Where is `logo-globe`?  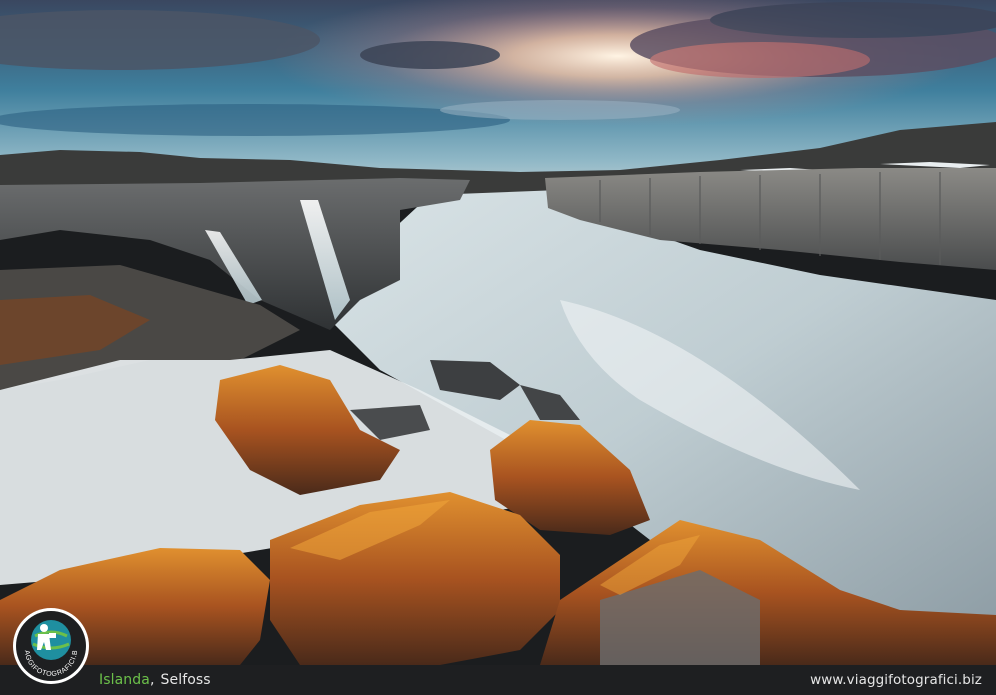 logo-globe is located at coordinates (51, 640).